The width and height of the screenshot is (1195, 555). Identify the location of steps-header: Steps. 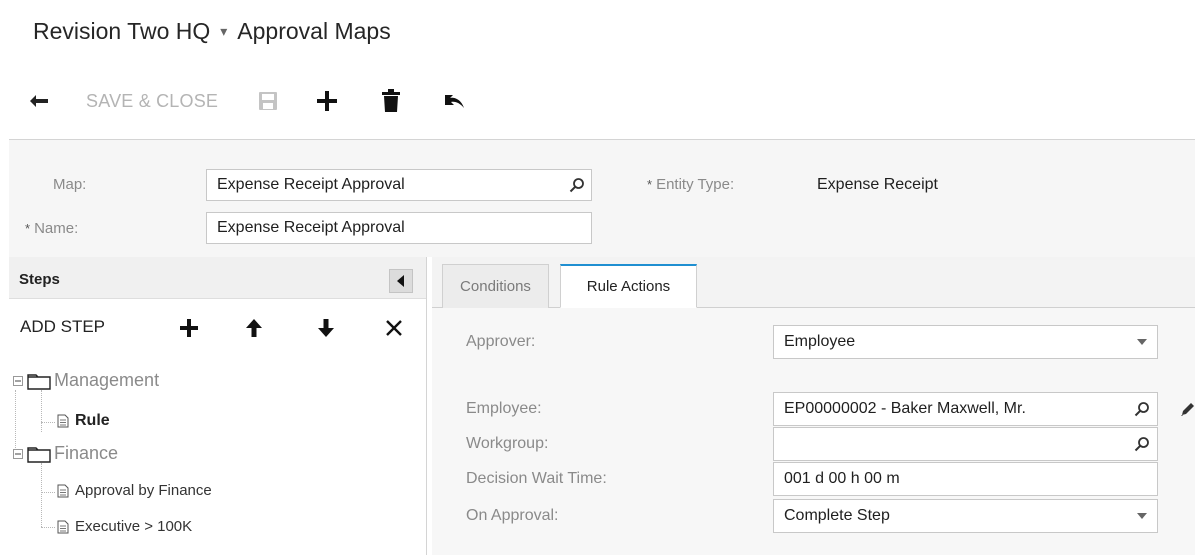
(217, 278).